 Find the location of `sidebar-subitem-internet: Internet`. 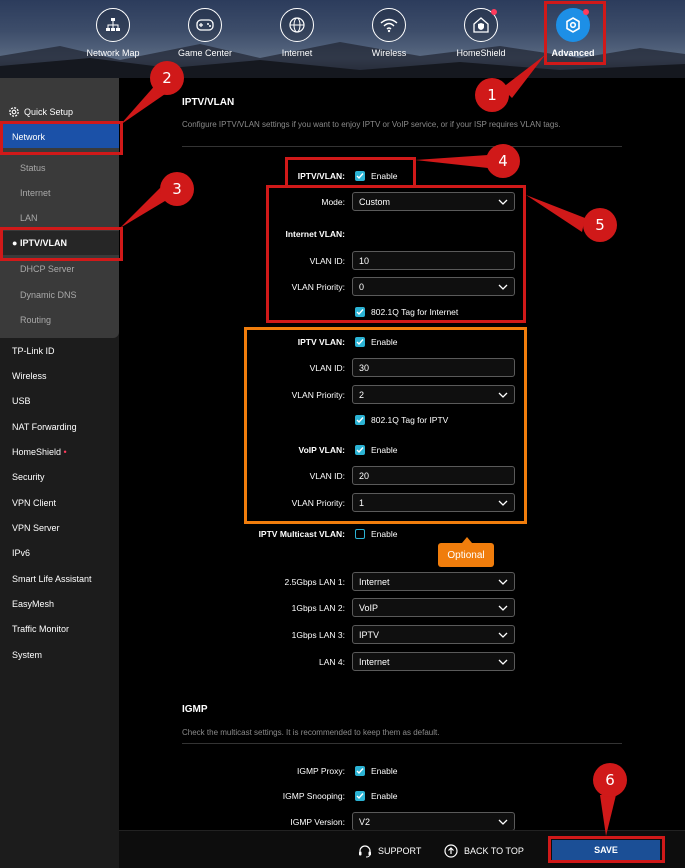

sidebar-subitem-internet: Internet is located at coordinates (35, 193).